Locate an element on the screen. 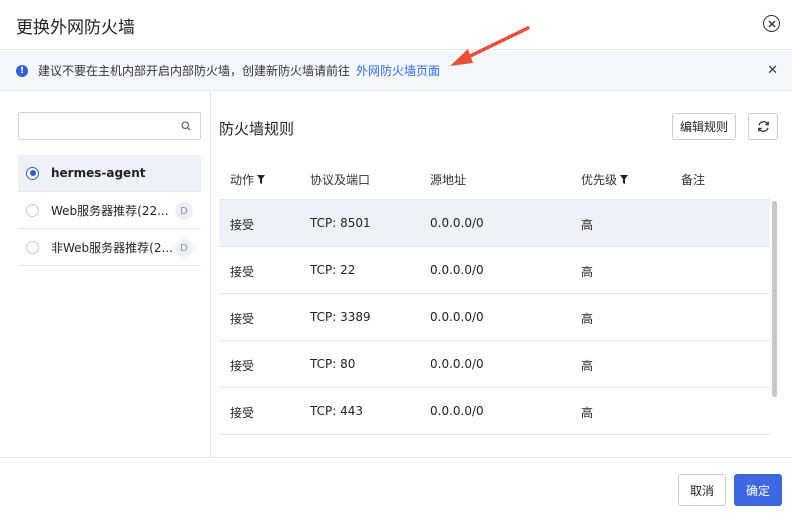 Image resolution: width=792 pixels, height=515 pixels. column-note: 备注 is located at coordinates (693, 179).